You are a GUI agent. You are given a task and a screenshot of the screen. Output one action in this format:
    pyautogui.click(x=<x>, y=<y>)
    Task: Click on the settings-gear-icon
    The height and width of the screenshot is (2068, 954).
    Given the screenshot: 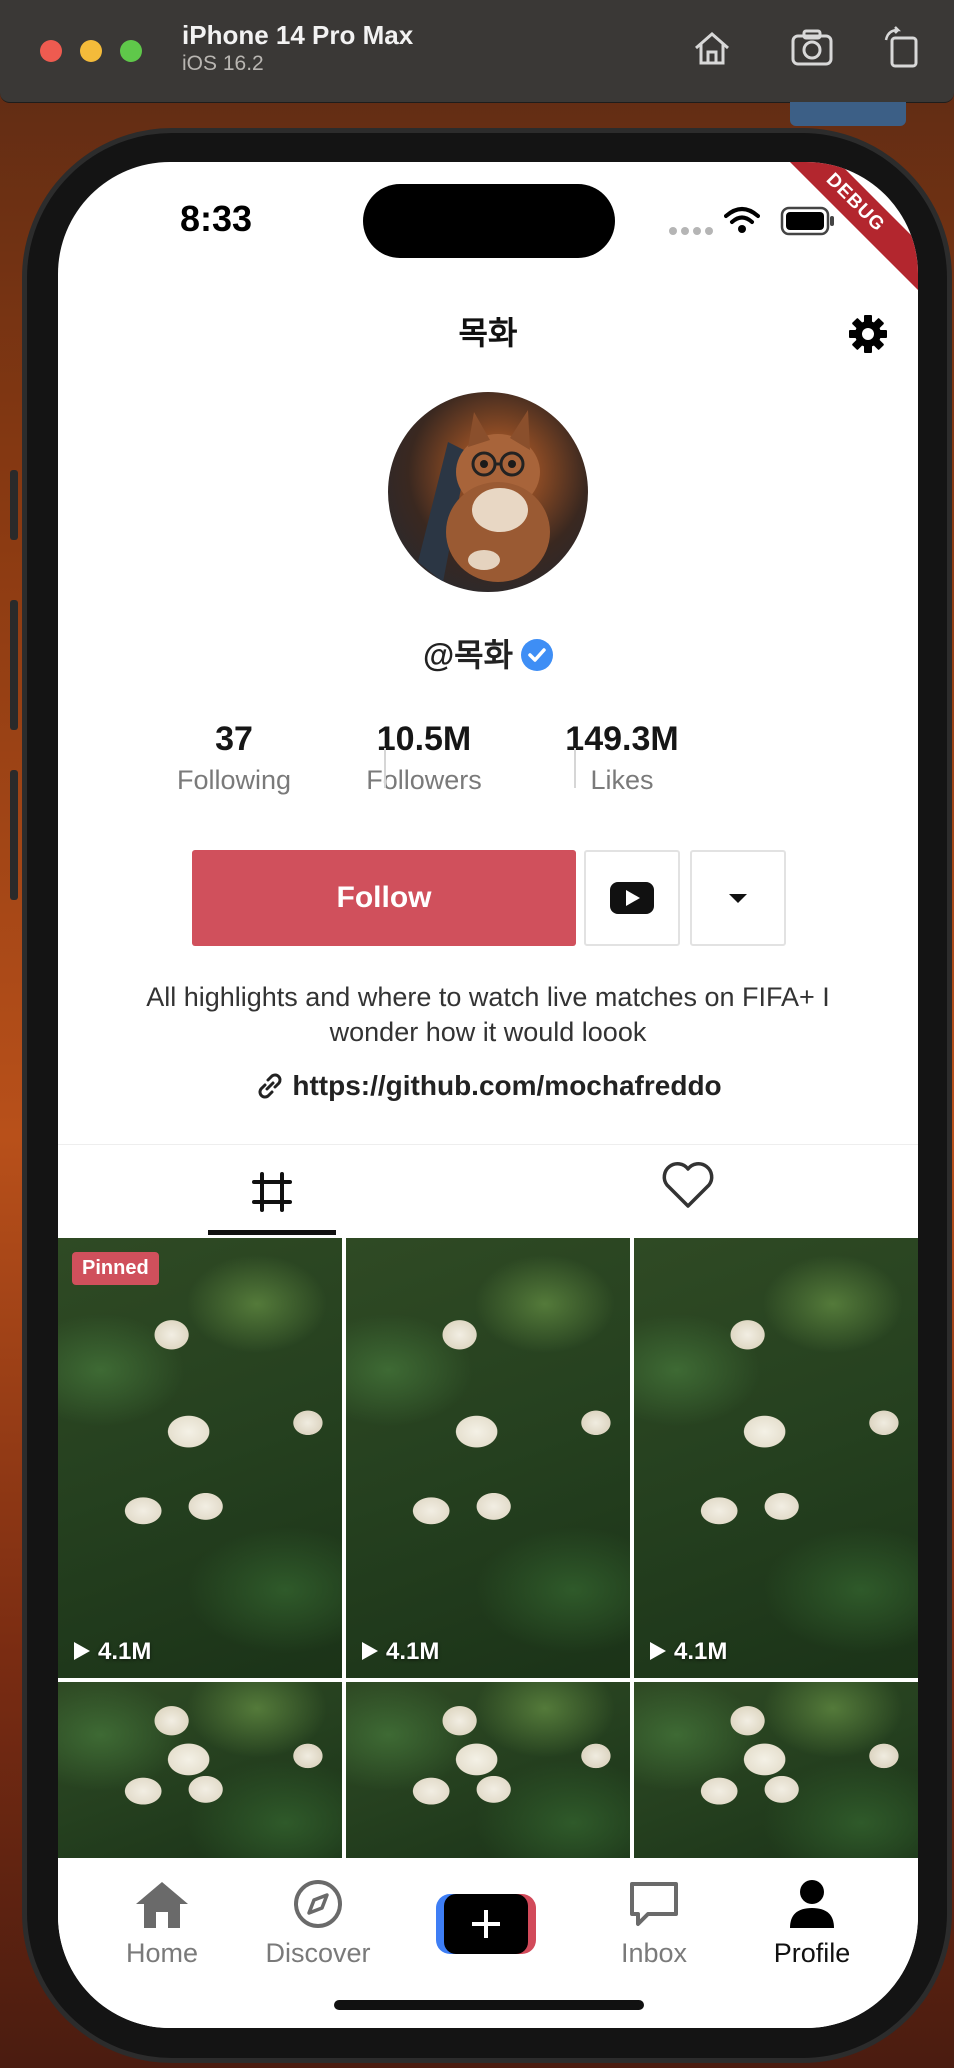 What is the action you would take?
    pyautogui.click(x=868, y=334)
    